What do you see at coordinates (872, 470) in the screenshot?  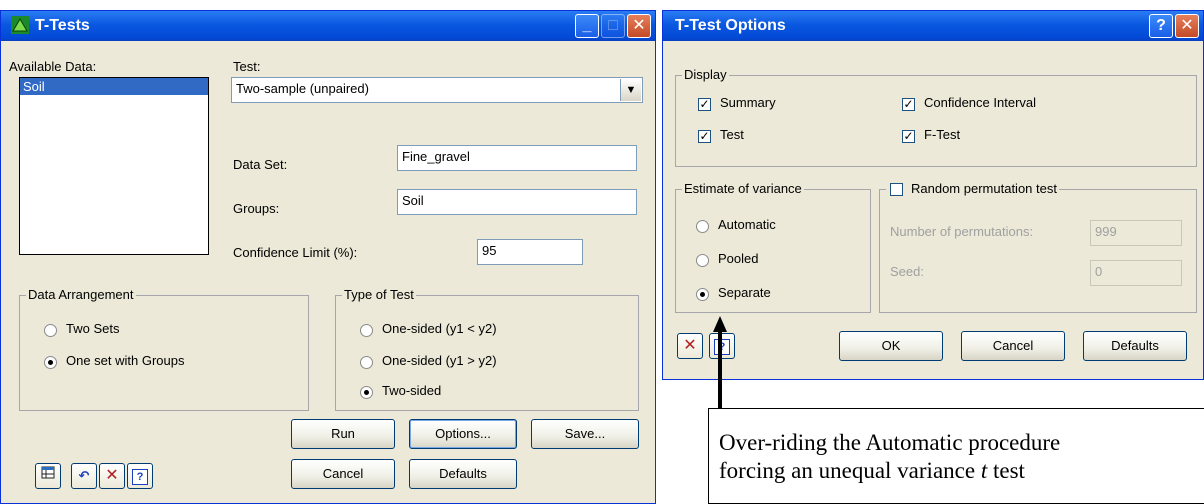 I see `annotation-line2: forcing an unequal variance t test` at bounding box center [872, 470].